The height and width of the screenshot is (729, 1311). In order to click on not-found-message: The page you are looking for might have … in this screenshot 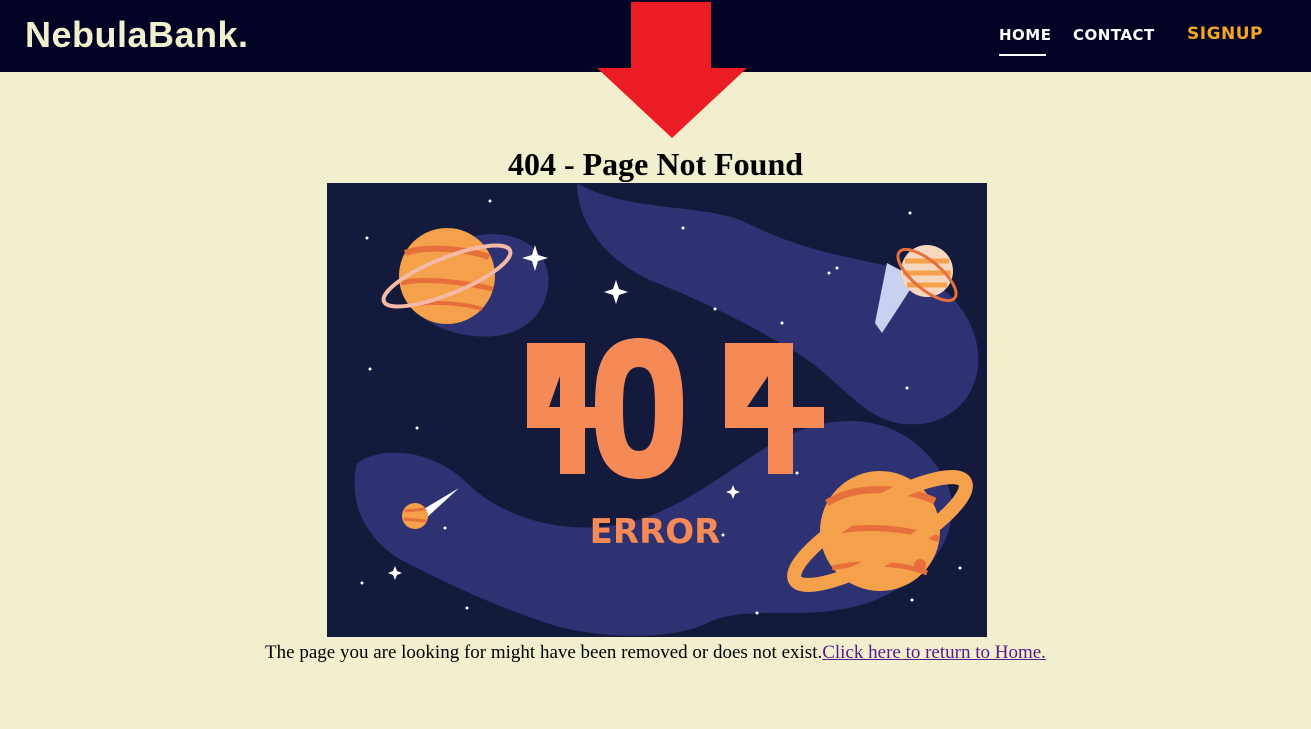, I will do `click(544, 652)`.